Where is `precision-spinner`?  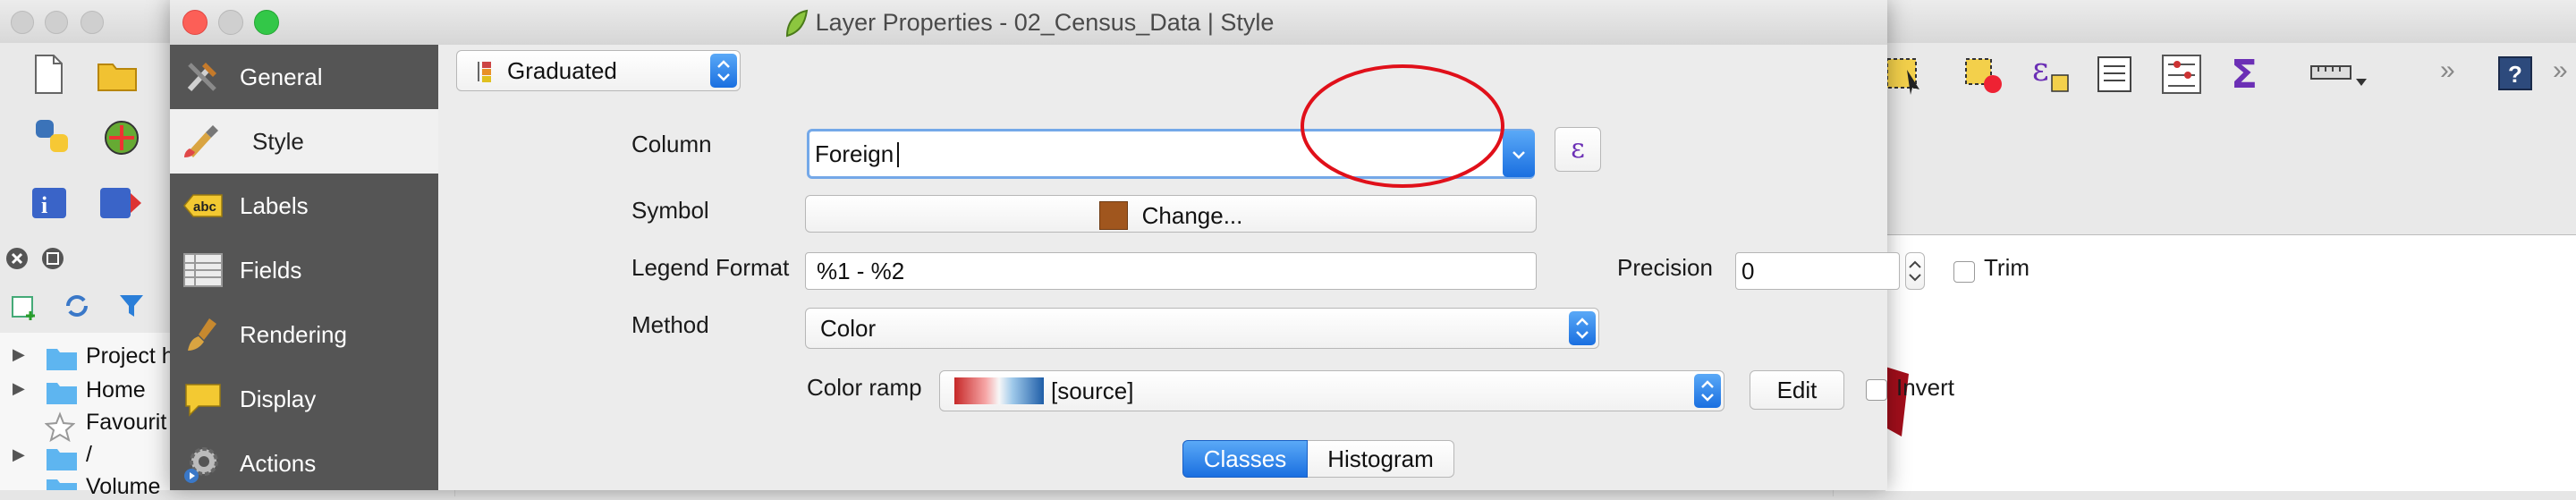
precision-spinner is located at coordinates (1915, 271).